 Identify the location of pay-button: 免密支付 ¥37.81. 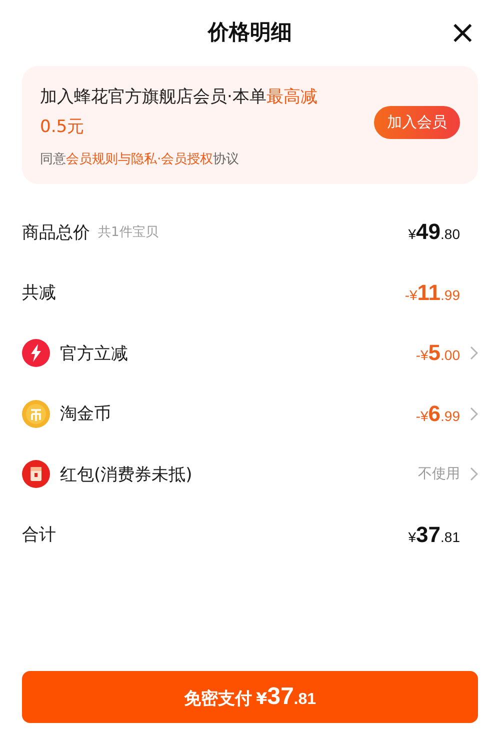
(250, 697).